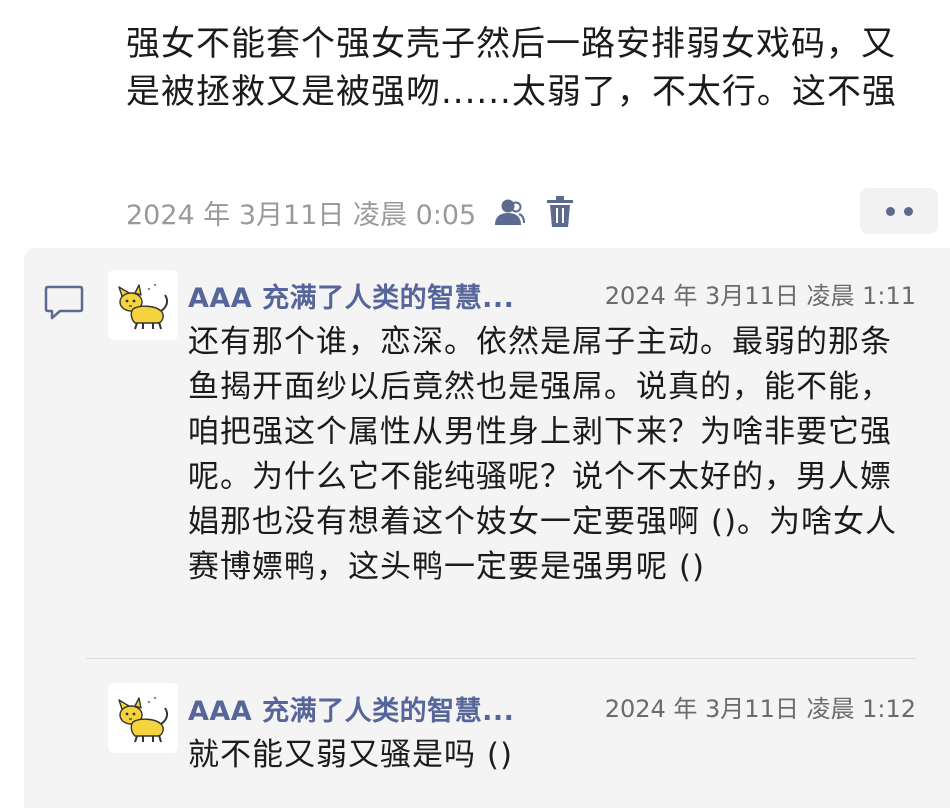 This screenshot has width=950, height=808. I want to click on divider, so click(501, 658).